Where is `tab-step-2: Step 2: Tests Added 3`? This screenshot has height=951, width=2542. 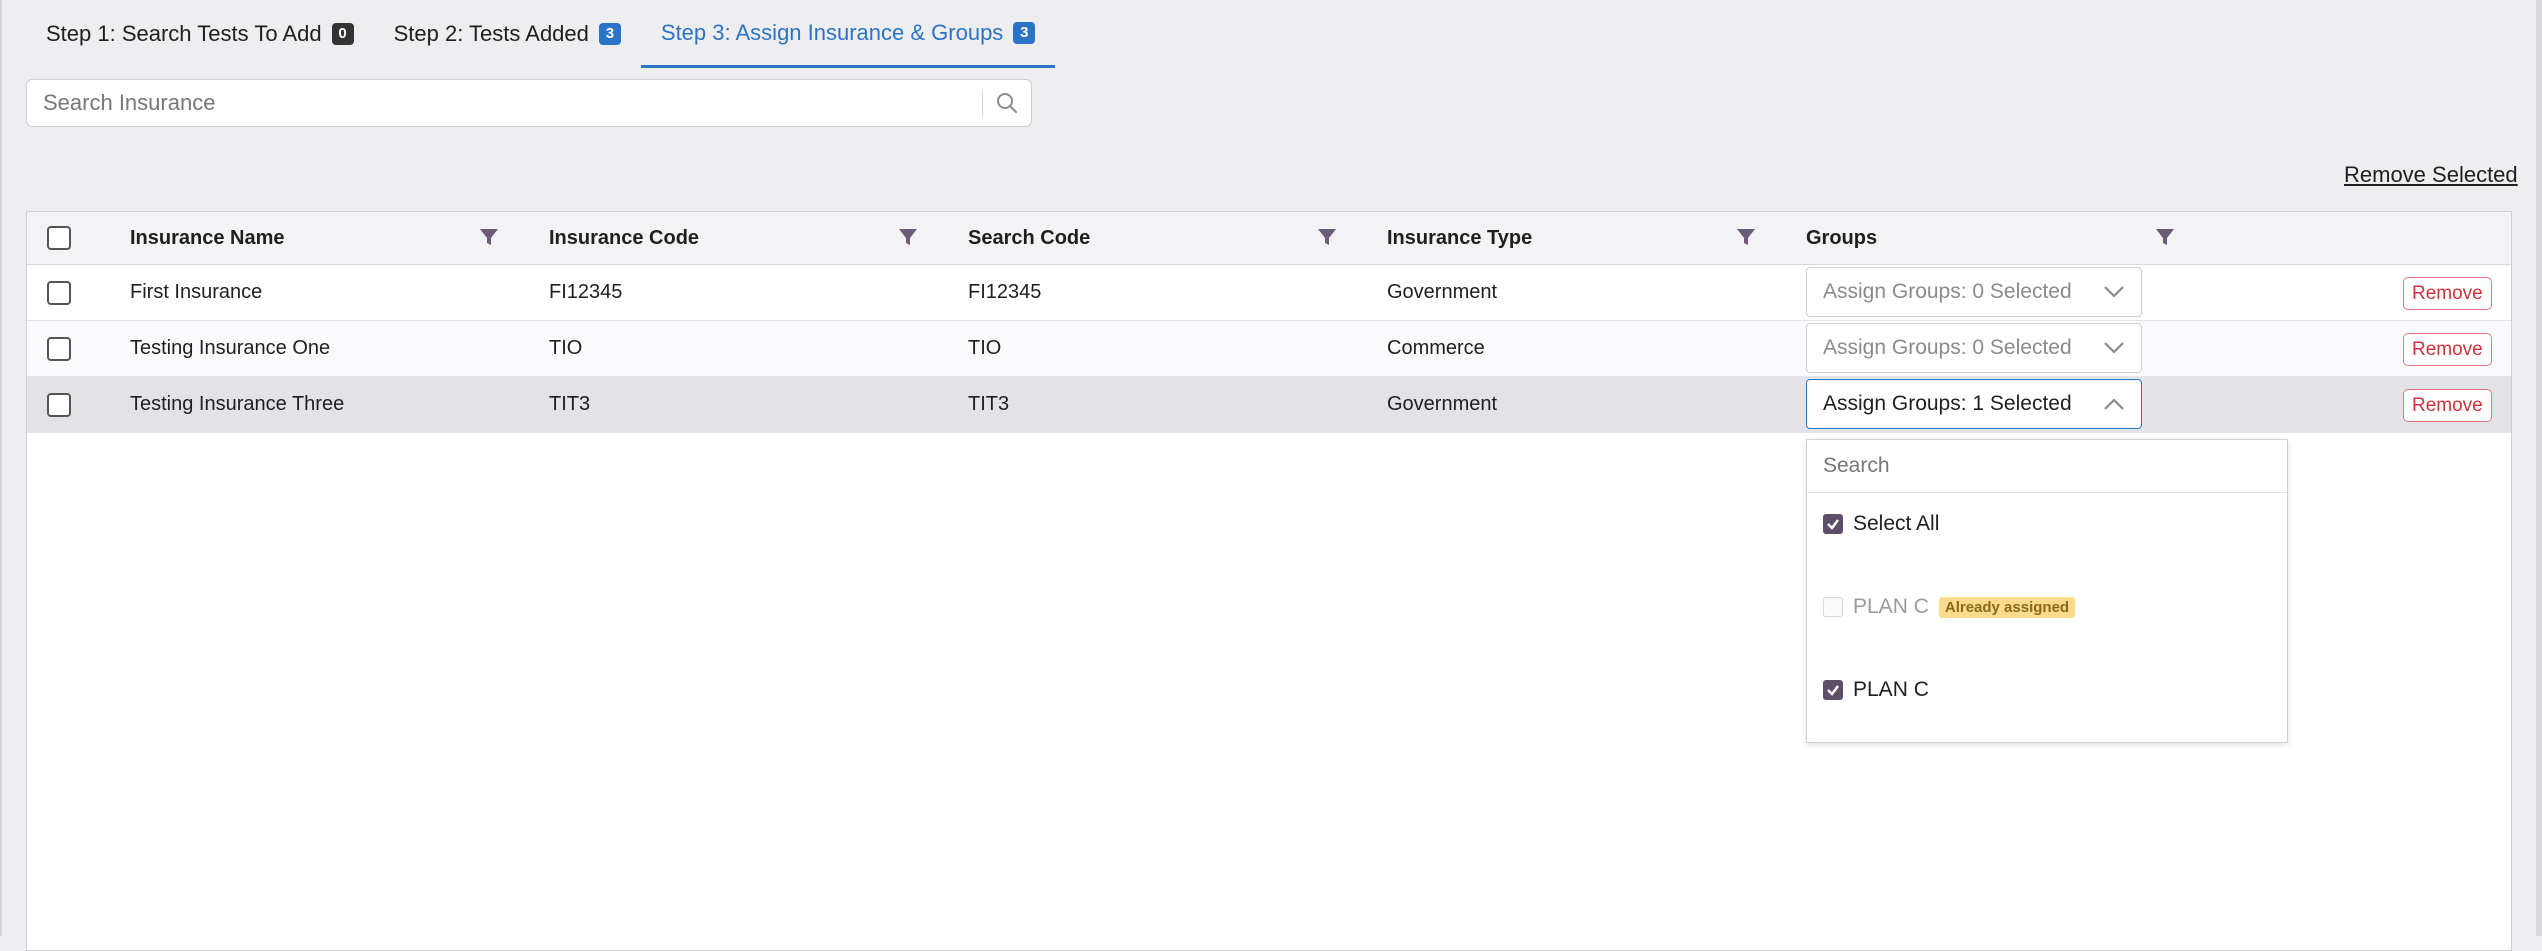
tab-step-2: Step 2: Tests Added 3 is located at coordinates (507, 34).